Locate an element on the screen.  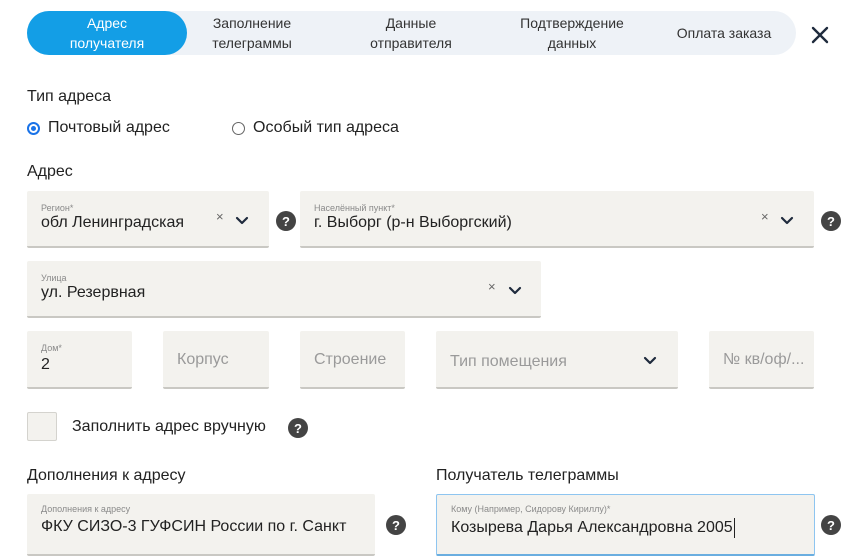
step-label: Адрес is located at coordinates (107, 23).